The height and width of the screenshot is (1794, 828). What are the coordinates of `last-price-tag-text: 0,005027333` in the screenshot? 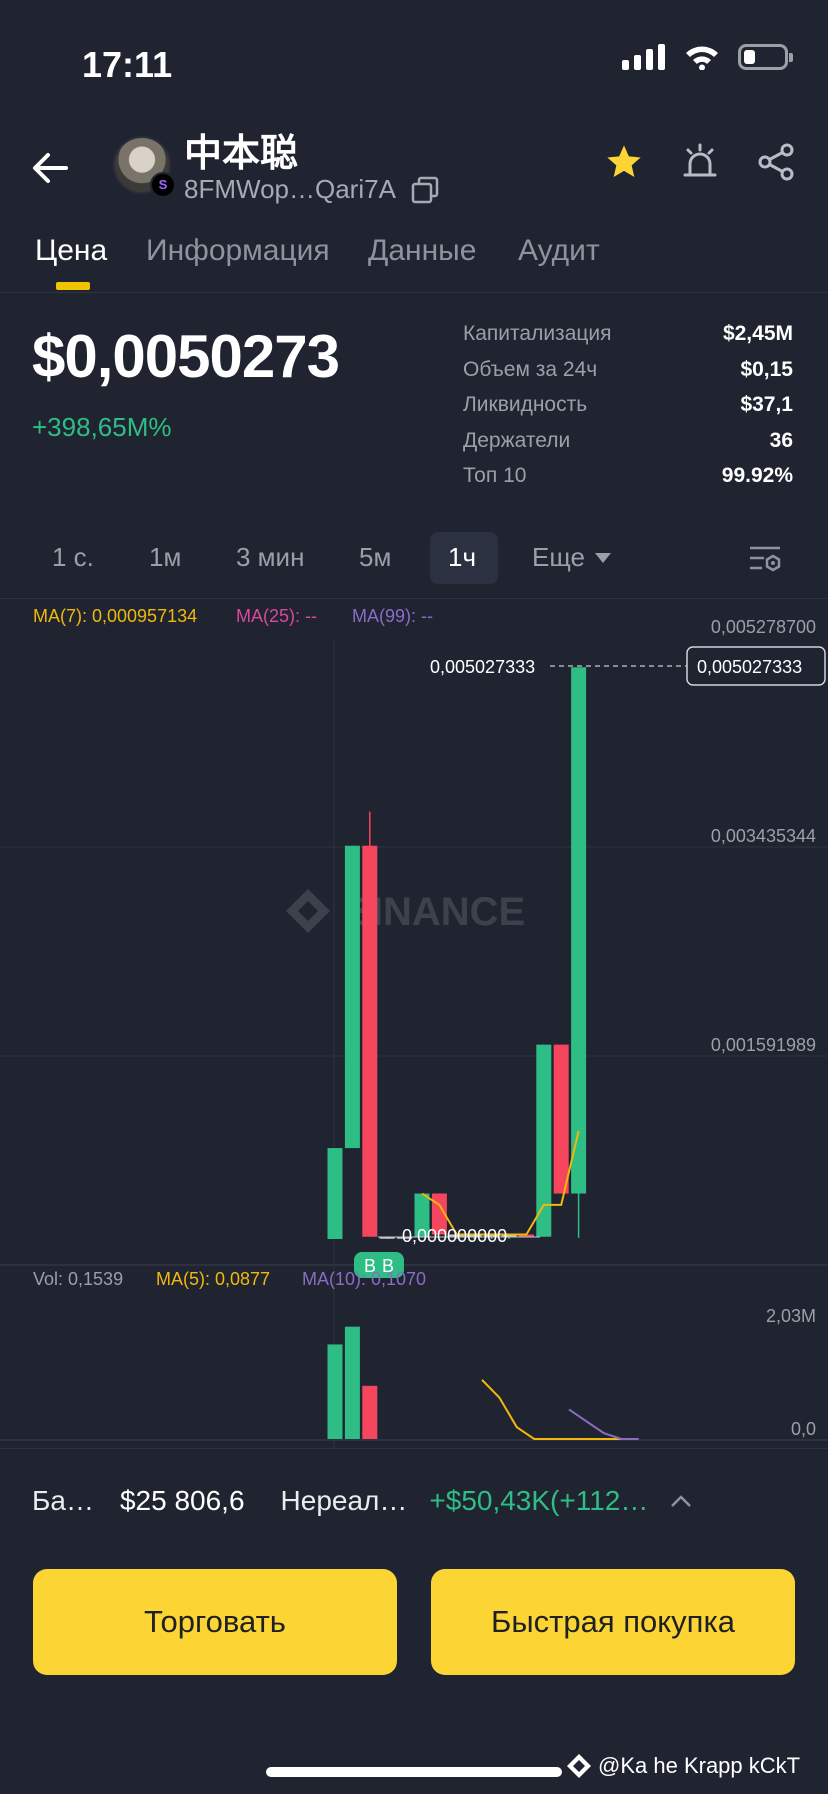 It's located at (749, 667).